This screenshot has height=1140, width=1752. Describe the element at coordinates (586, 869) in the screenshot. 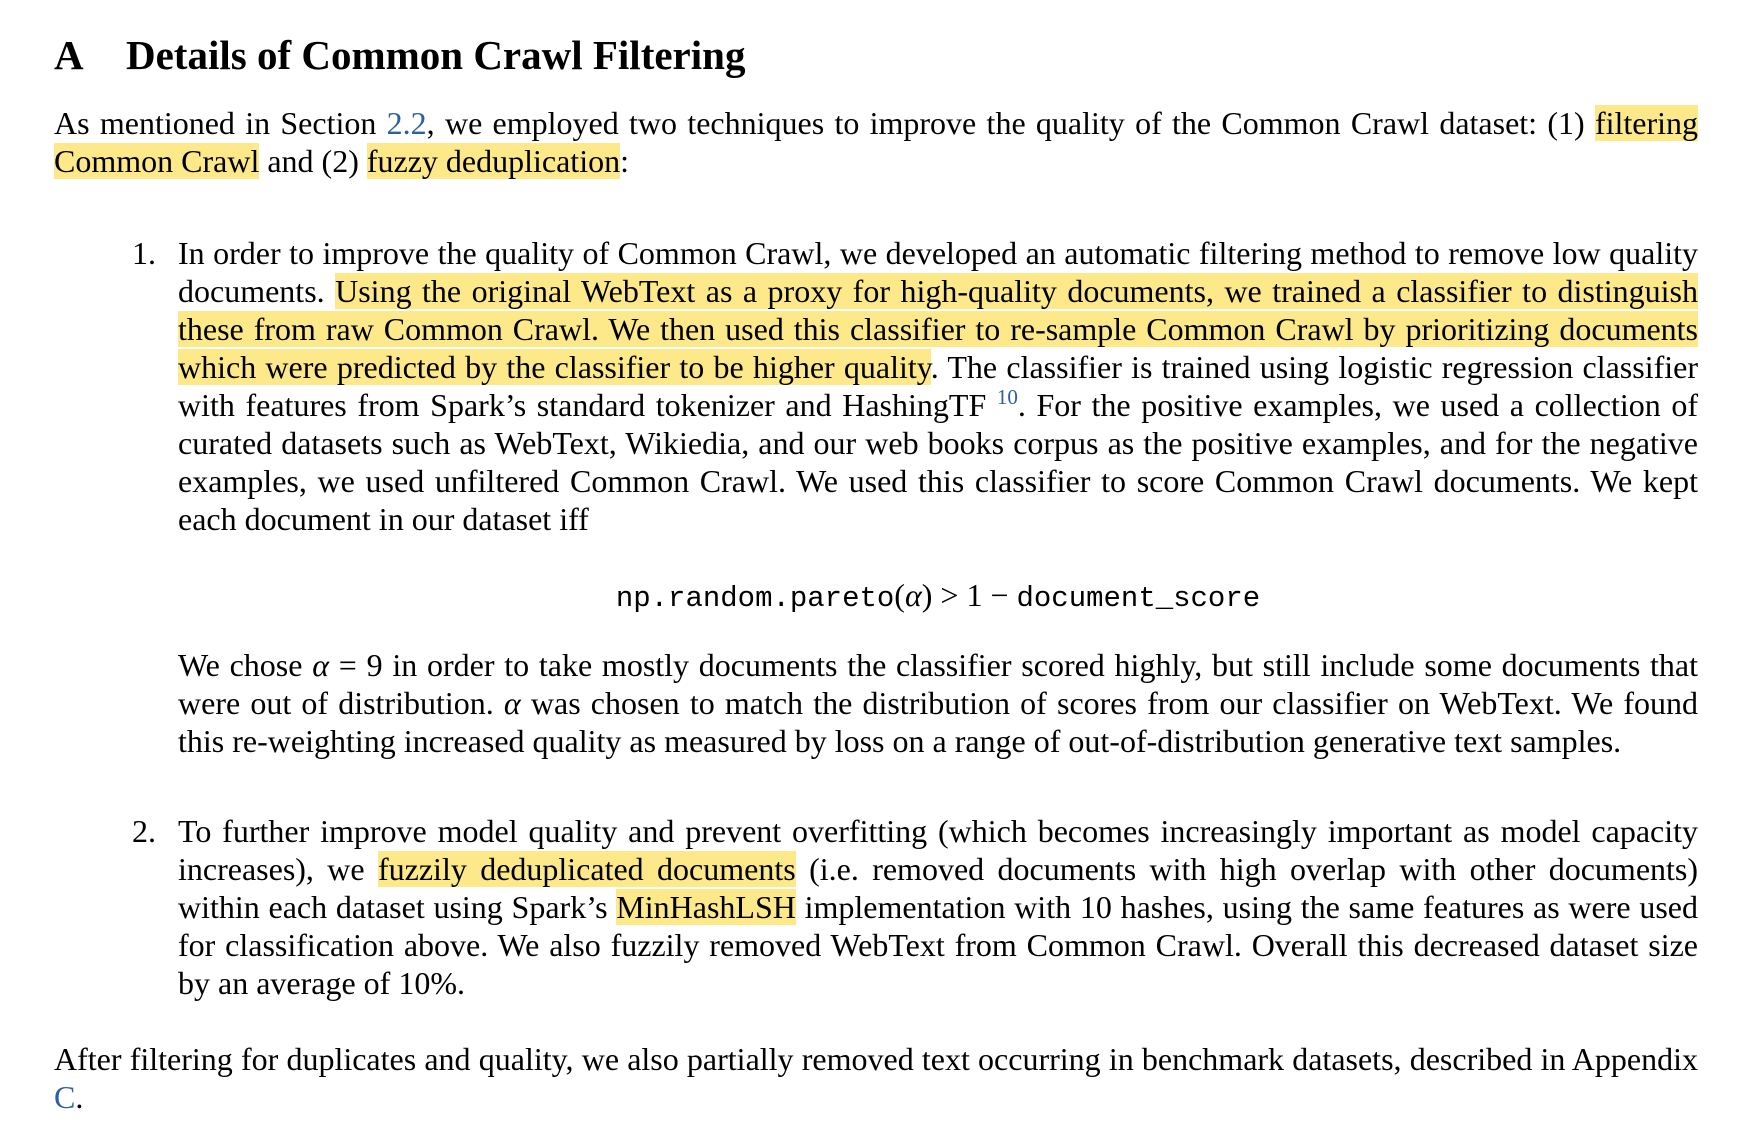

I see `highlight-fuzzily-dedup: fuzzily deduplicated documents` at that location.